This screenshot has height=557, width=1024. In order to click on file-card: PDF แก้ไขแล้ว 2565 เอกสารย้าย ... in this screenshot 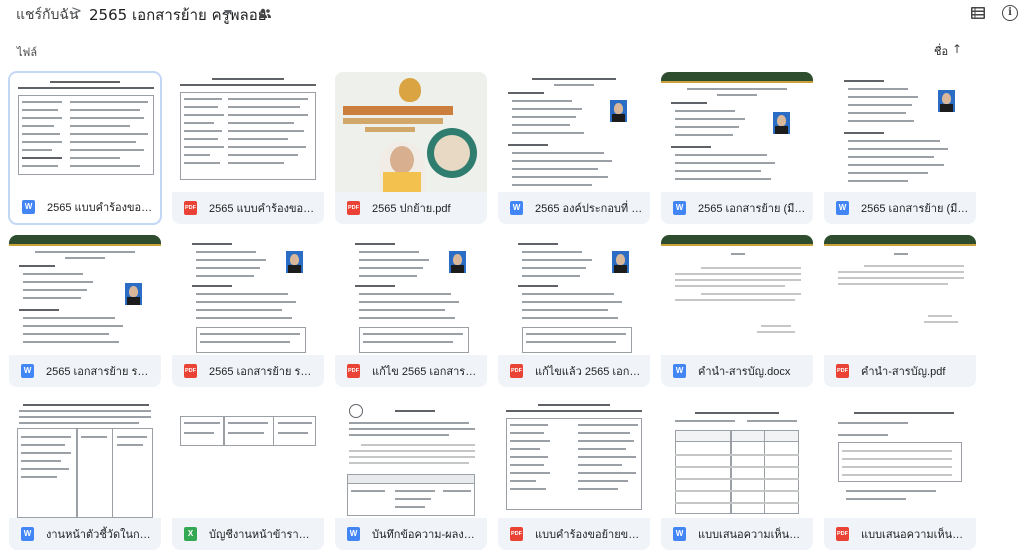, I will do `click(574, 311)`.